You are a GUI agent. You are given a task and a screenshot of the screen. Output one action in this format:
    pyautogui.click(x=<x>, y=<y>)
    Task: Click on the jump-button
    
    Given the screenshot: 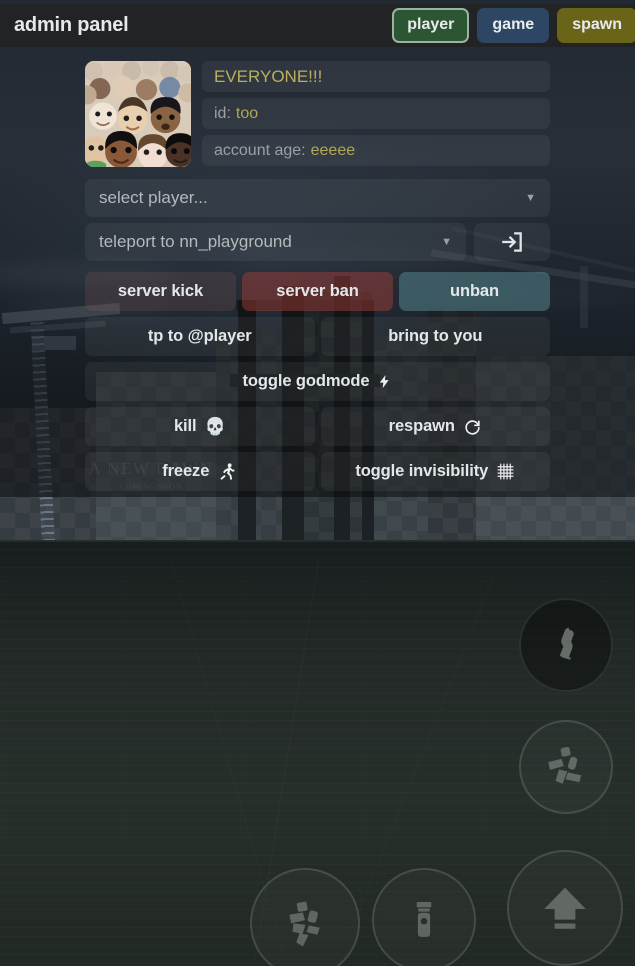 What is the action you would take?
    pyautogui.click(x=565, y=908)
    